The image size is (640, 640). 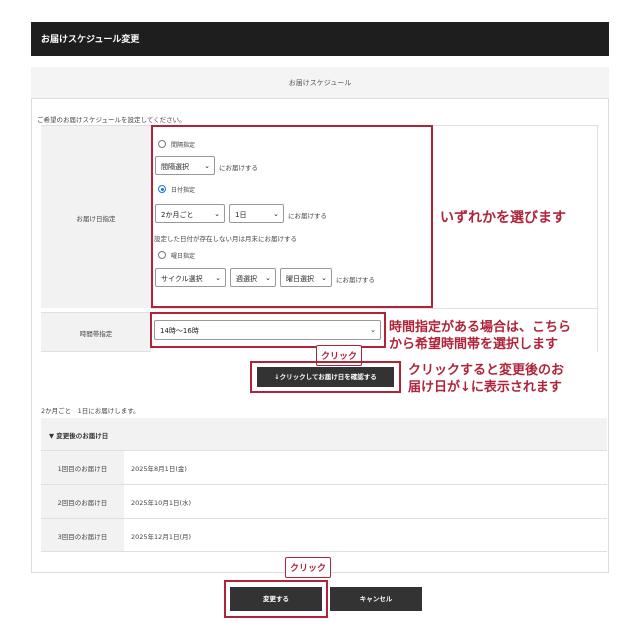 I want to click on schedule-heading: お届けスケジュール, so click(x=320, y=83).